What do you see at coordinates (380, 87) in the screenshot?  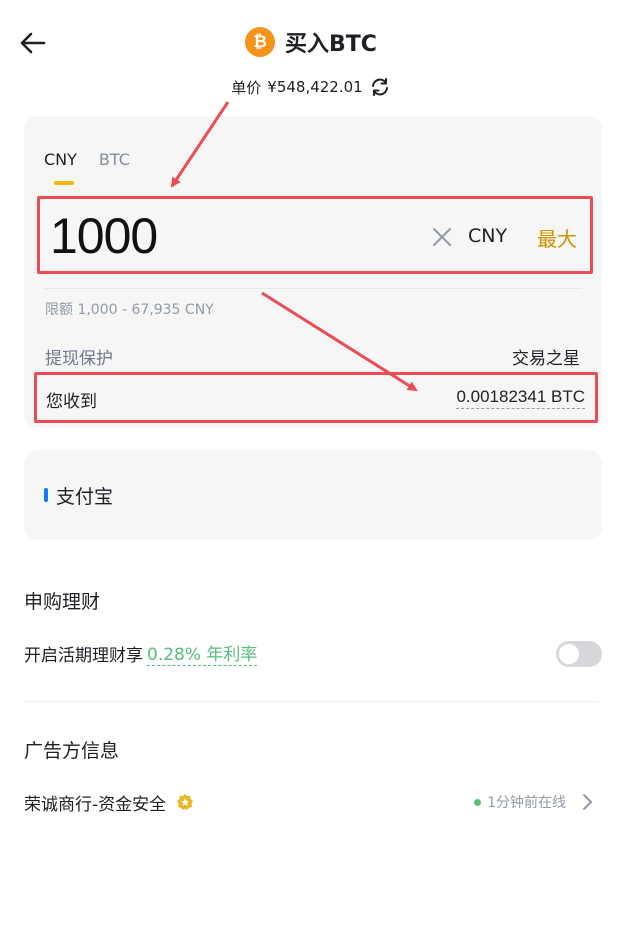 I see `refresh-icon` at bounding box center [380, 87].